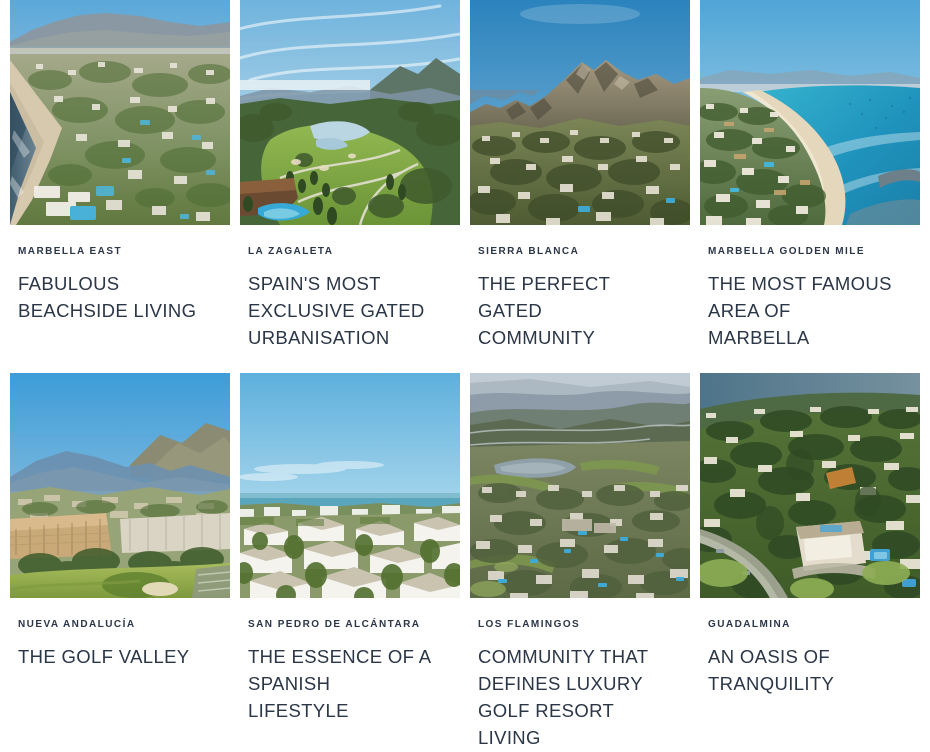 This screenshot has width=930, height=752. Describe the element at coordinates (810, 112) in the screenshot. I see `area-image-marbella-golden-mile` at that location.